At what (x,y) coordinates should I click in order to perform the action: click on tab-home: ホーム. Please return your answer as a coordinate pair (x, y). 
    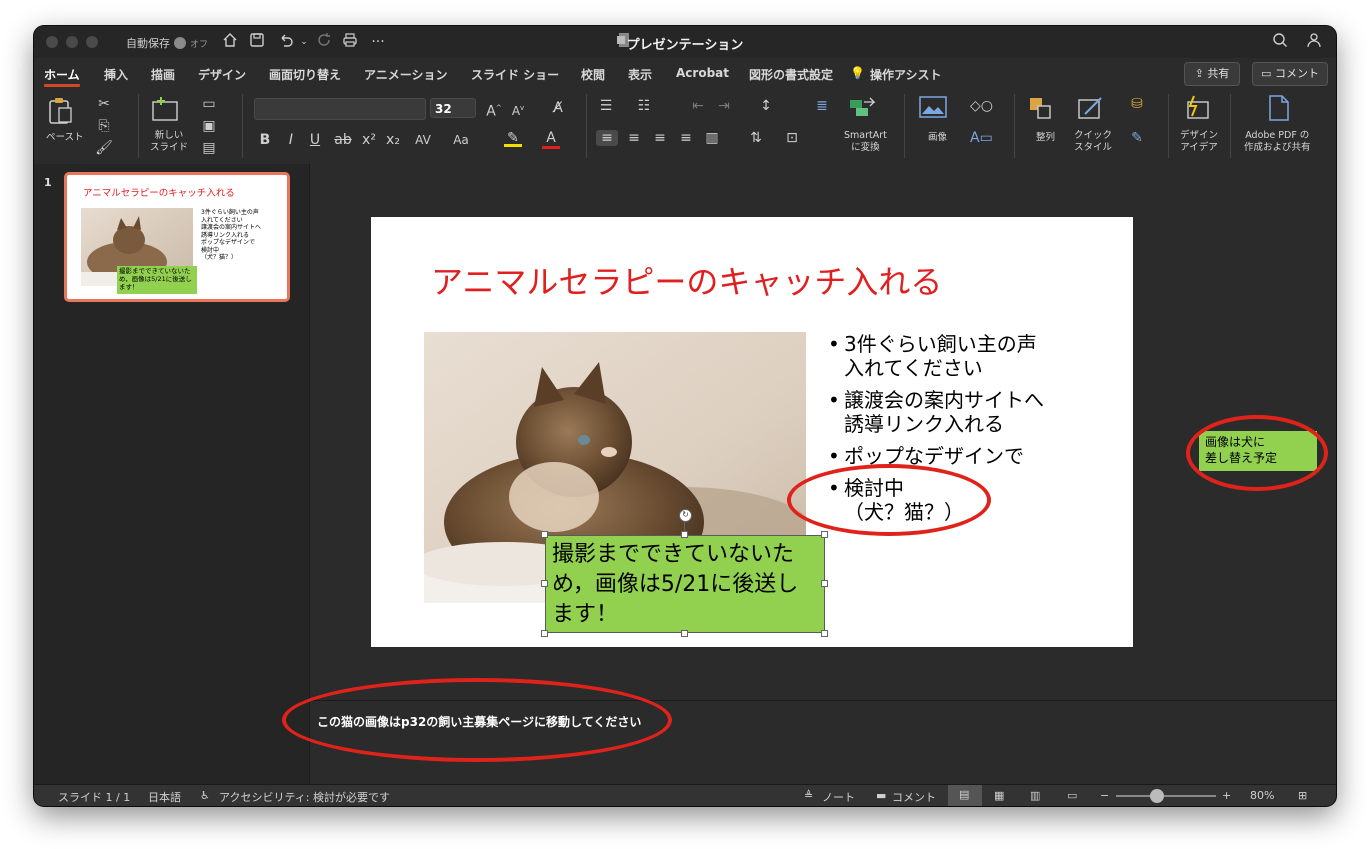
    Looking at the image, I should click on (62, 74).